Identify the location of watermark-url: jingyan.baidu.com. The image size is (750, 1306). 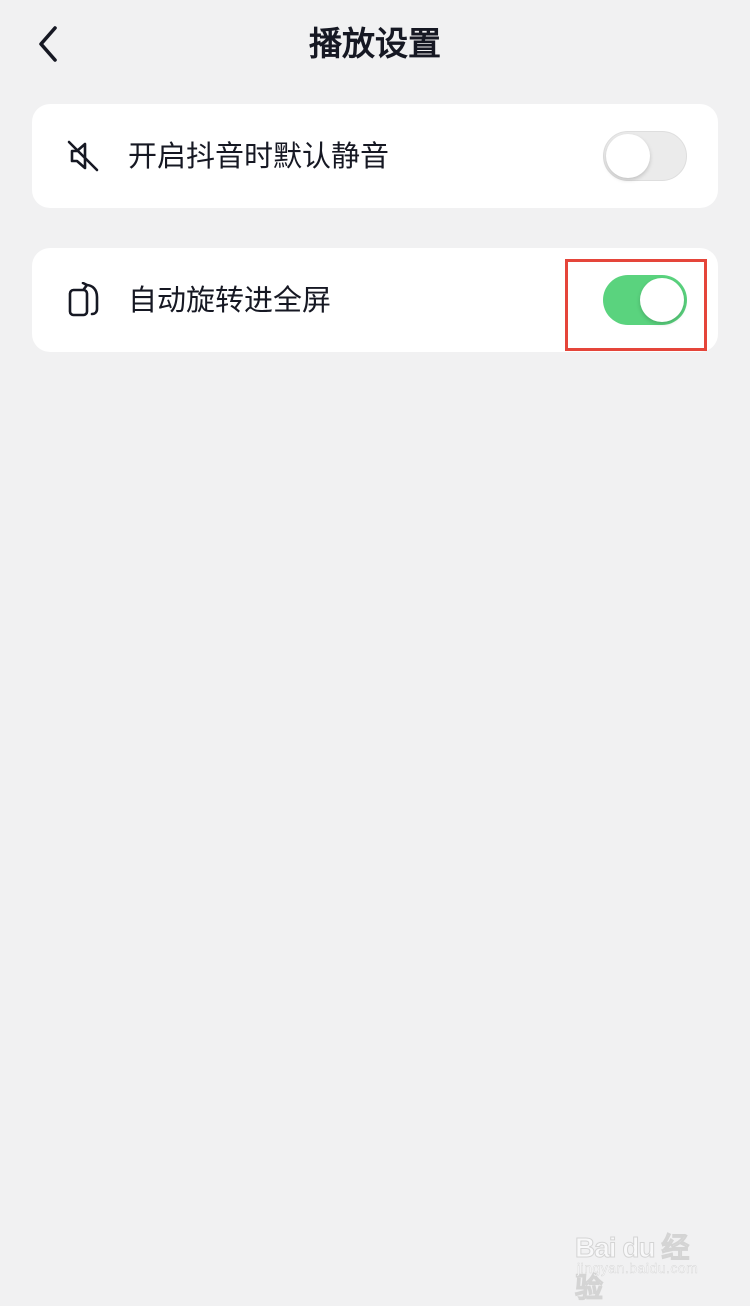
(638, 1268).